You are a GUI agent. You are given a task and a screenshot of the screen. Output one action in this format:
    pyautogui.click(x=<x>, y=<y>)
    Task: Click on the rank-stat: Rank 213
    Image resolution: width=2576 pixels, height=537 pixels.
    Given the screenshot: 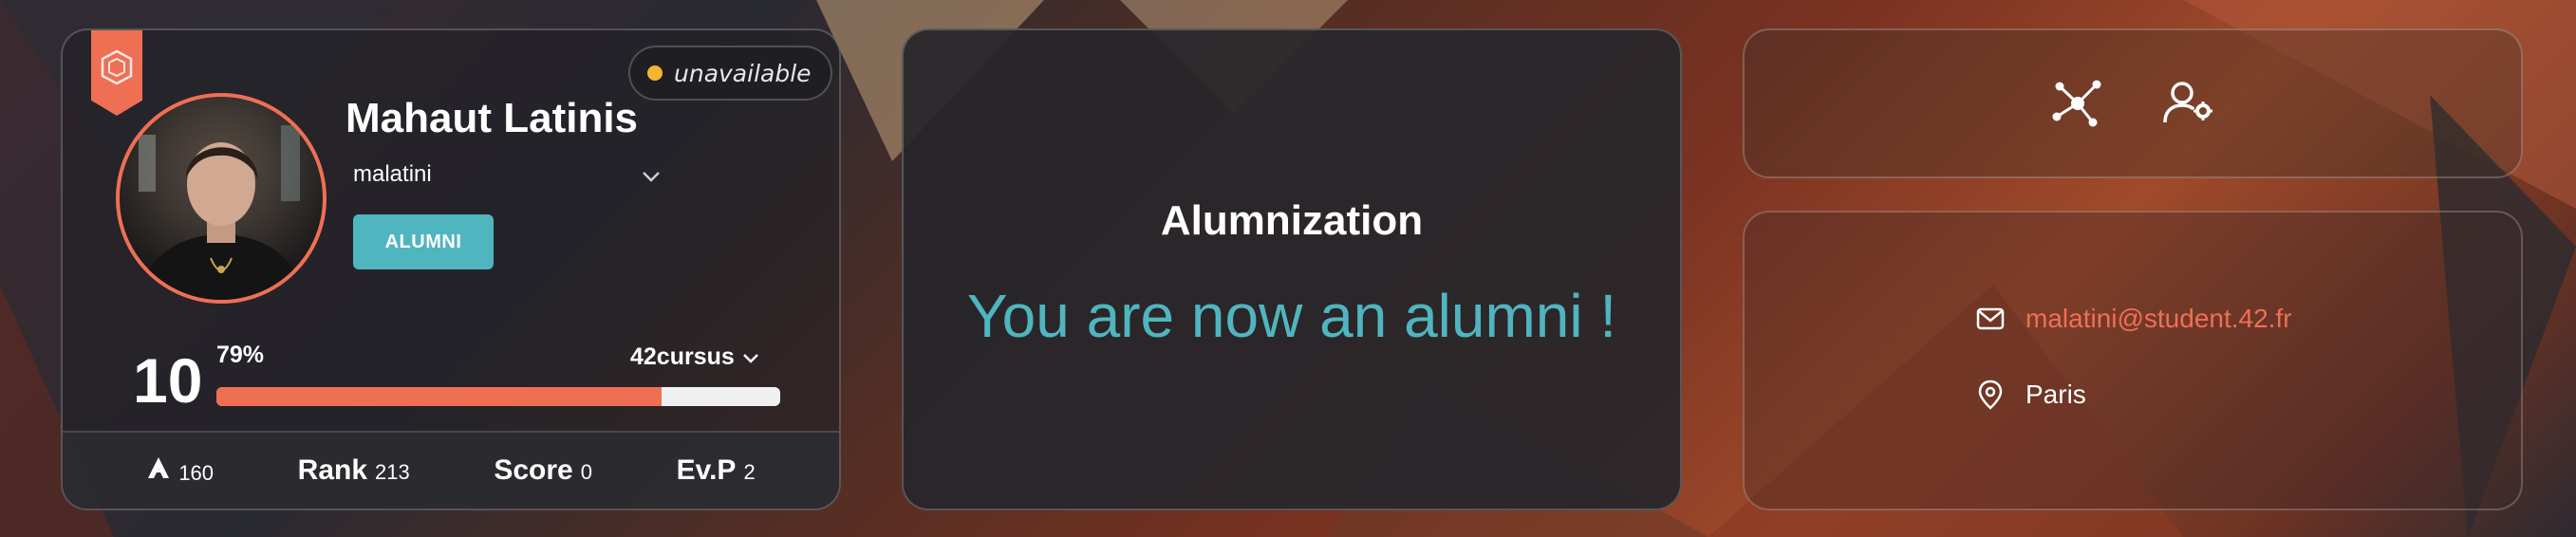 What is the action you would take?
    pyautogui.click(x=354, y=471)
    